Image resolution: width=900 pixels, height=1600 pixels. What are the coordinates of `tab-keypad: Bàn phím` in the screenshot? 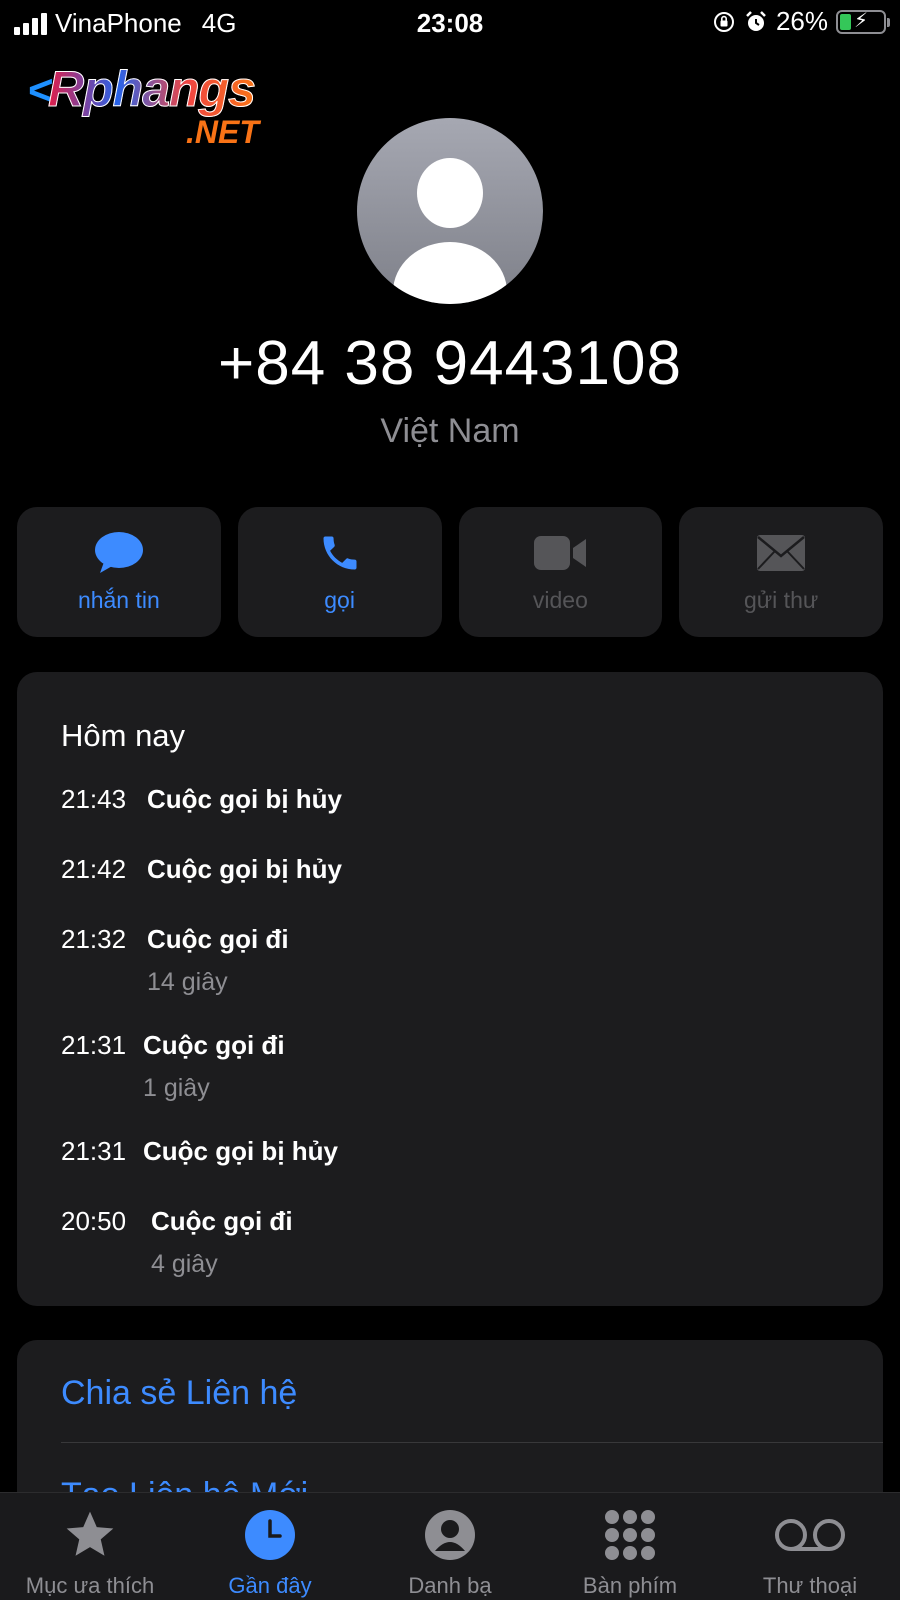 It's located at (630, 1546).